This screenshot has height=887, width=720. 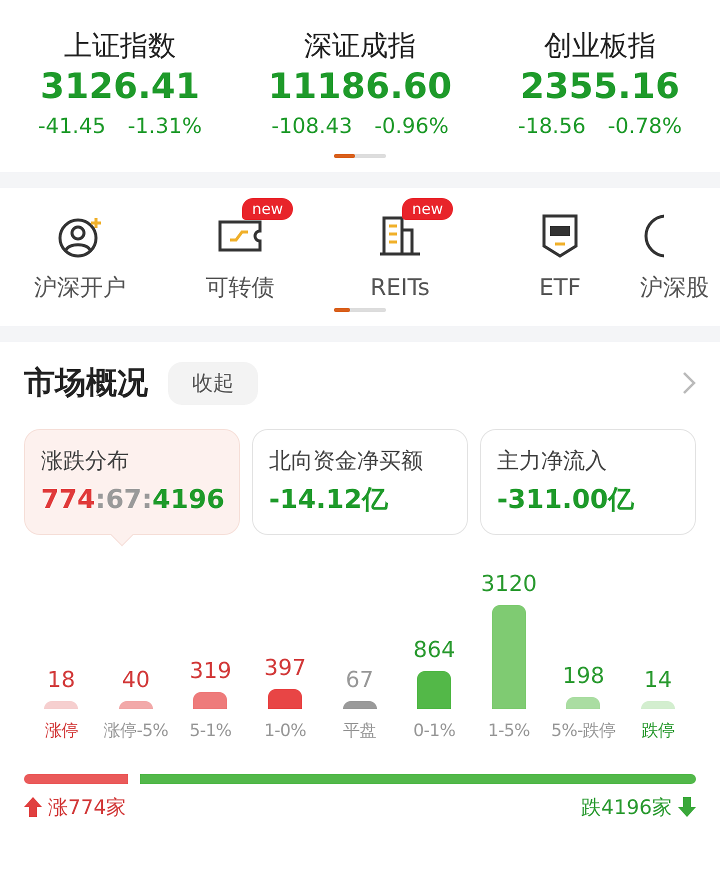 I want to click on shortcut-item: 沪深股, so click(x=676, y=251).